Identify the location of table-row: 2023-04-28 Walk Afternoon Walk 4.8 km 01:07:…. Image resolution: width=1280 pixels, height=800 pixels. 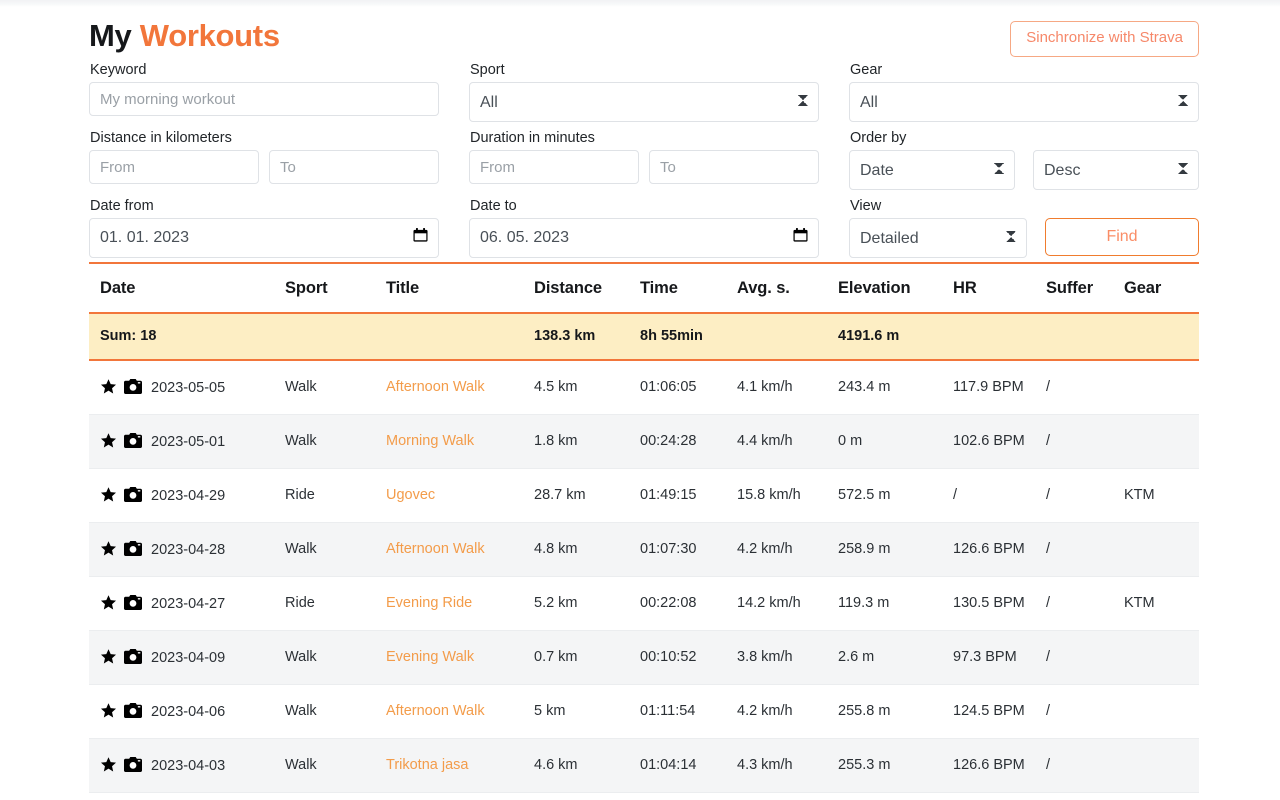
(644, 549).